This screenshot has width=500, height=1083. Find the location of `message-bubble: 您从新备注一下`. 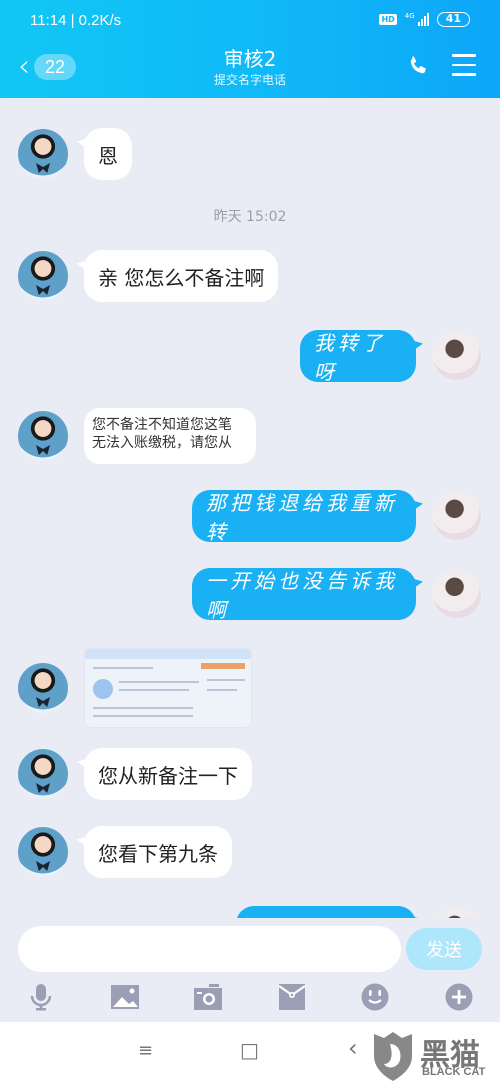

message-bubble: 您从新备注一下 is located at coordinates (168, 774).